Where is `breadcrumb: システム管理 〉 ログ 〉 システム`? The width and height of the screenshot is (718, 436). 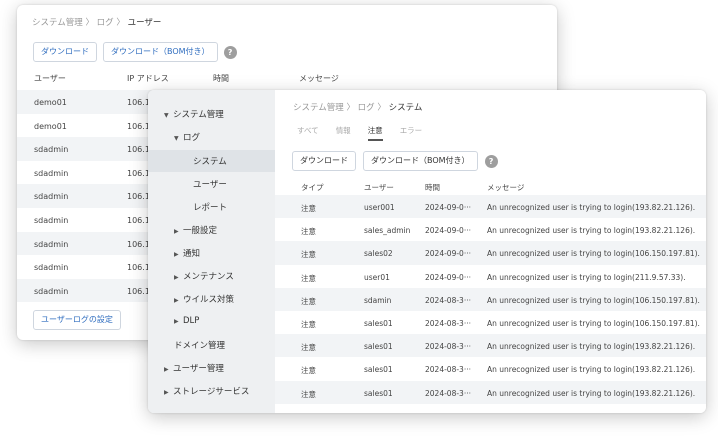
breadcrumb: システム管理 〉 ログ 〉 システム is located at coordinates (357, 107).